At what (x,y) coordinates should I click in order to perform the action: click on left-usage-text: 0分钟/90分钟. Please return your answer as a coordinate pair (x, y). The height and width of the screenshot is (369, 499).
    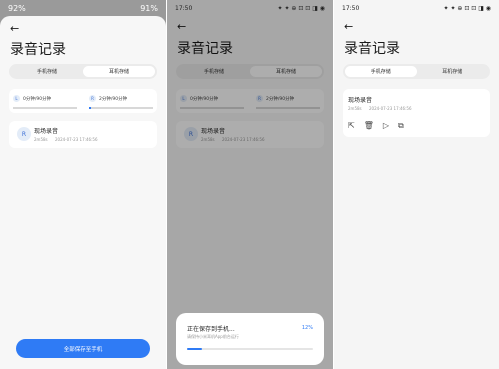
    Looking at the image, I should click on (37, 99).